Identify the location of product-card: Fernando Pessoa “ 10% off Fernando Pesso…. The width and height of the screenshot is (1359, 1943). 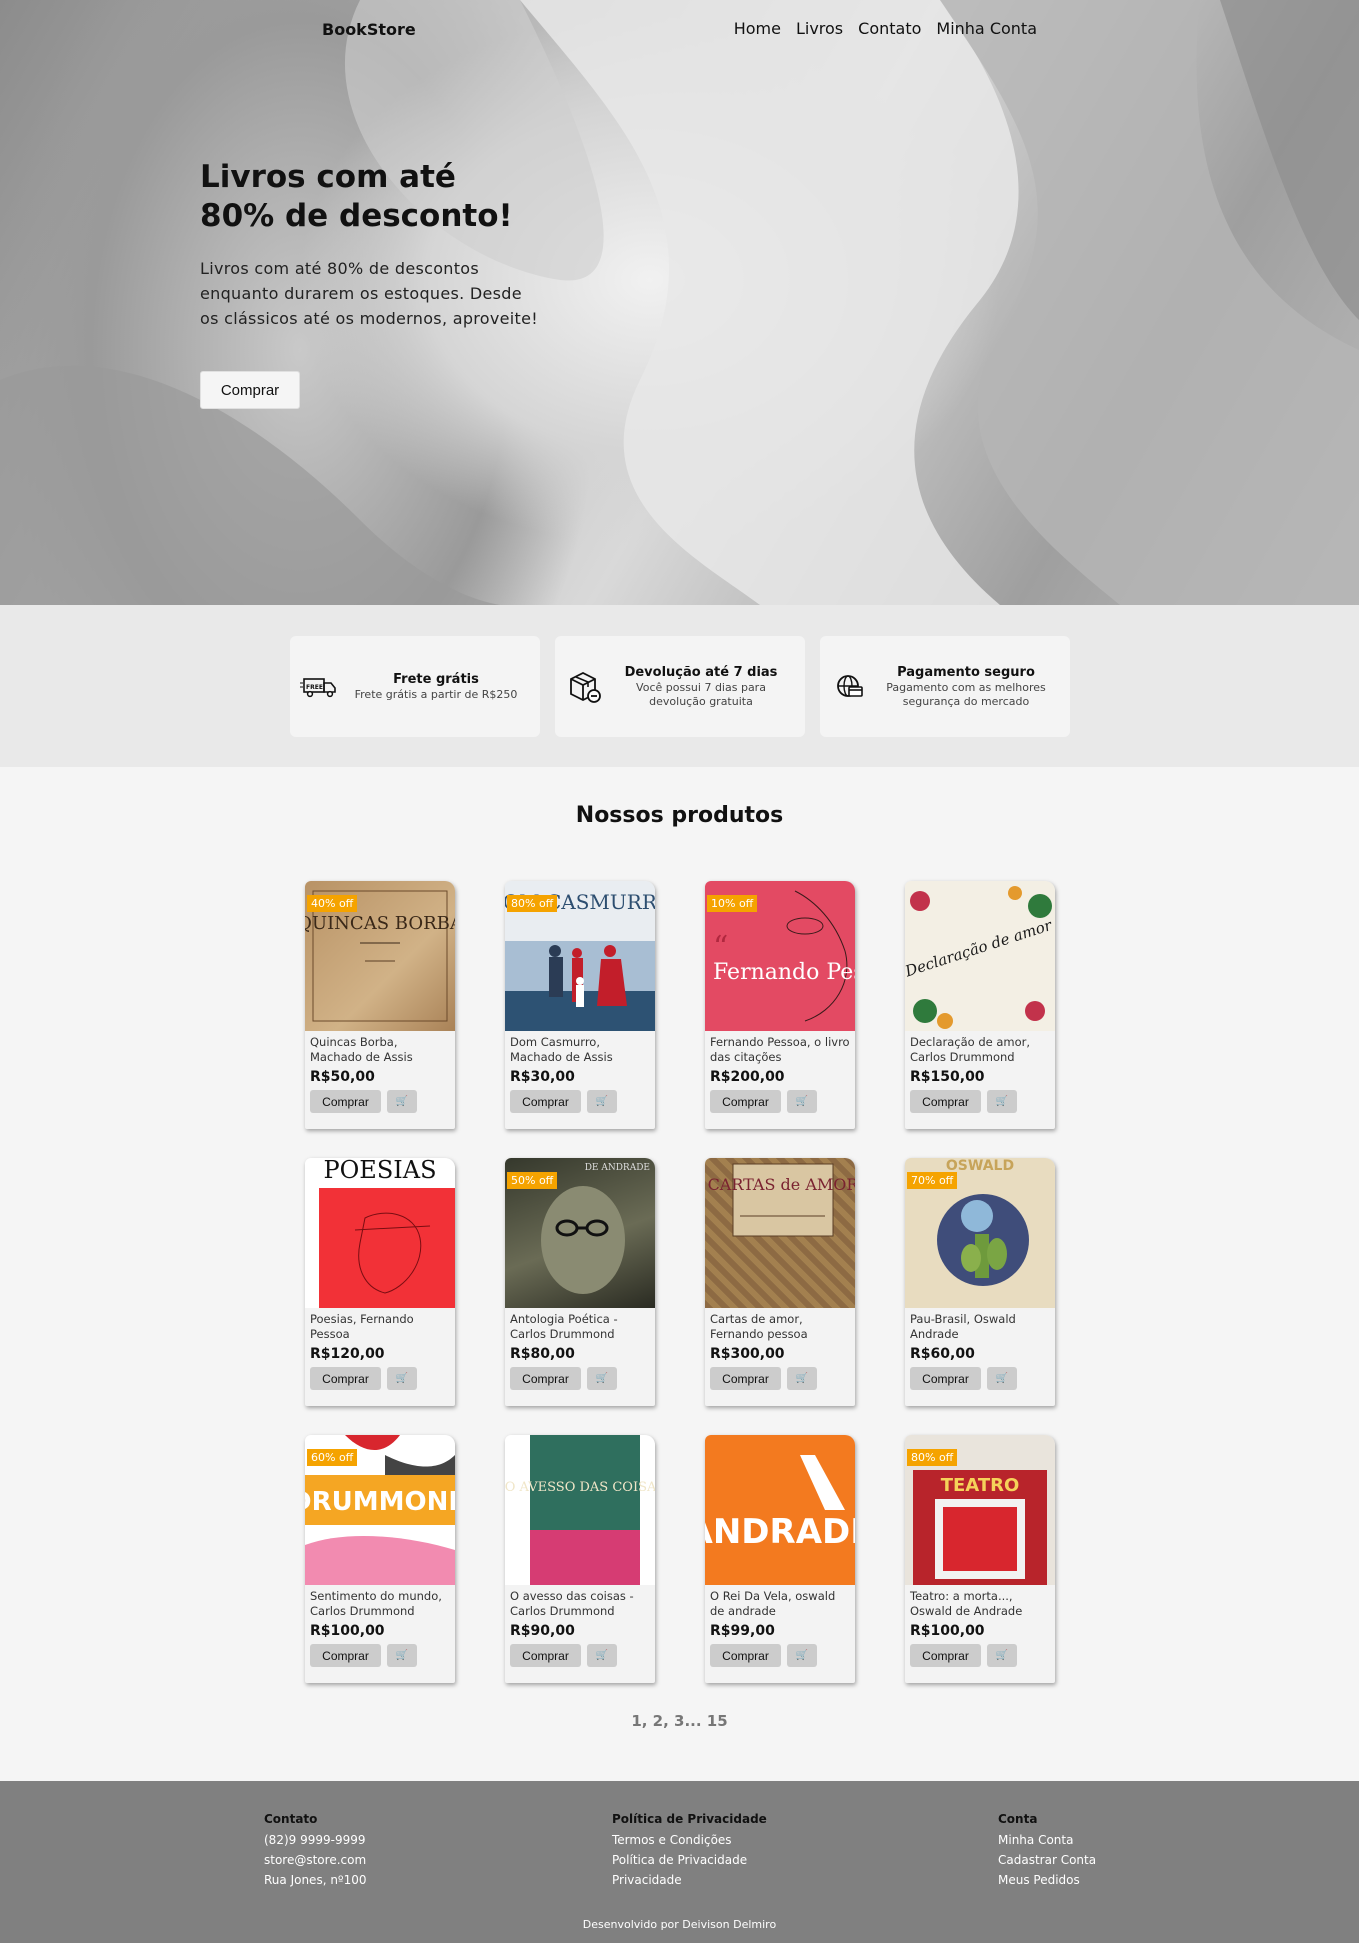
(780, 1005).